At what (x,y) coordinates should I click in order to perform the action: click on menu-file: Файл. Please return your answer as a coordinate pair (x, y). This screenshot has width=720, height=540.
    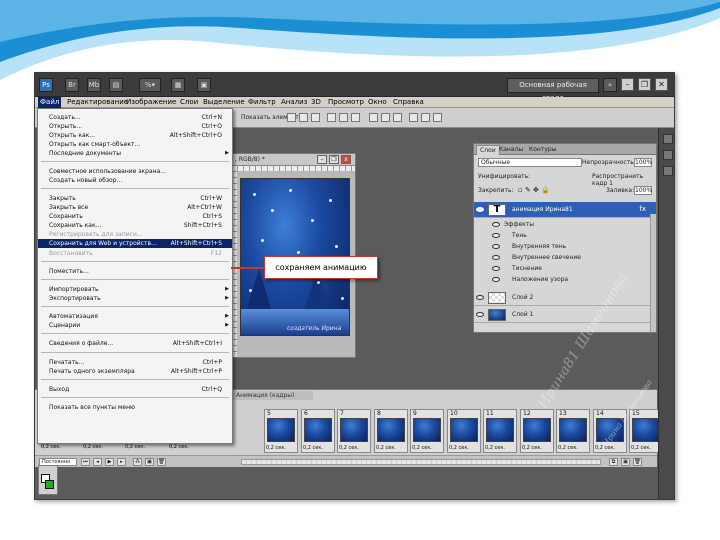
    Looking at the image, I should click on (50, 102).